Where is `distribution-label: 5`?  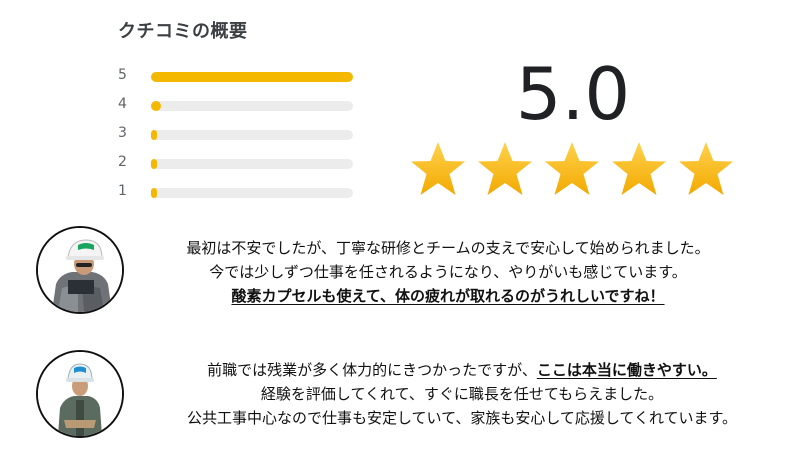 distribution-label: 5 is located at coordinates (122, 75).